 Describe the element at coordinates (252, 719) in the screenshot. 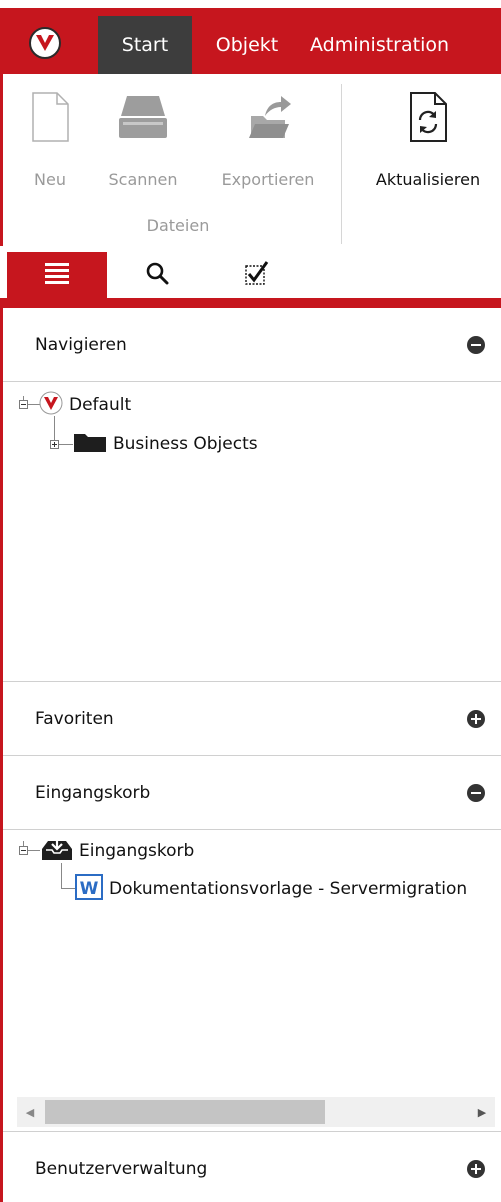

I see `section-header-favorites: Favoriten` at that location.